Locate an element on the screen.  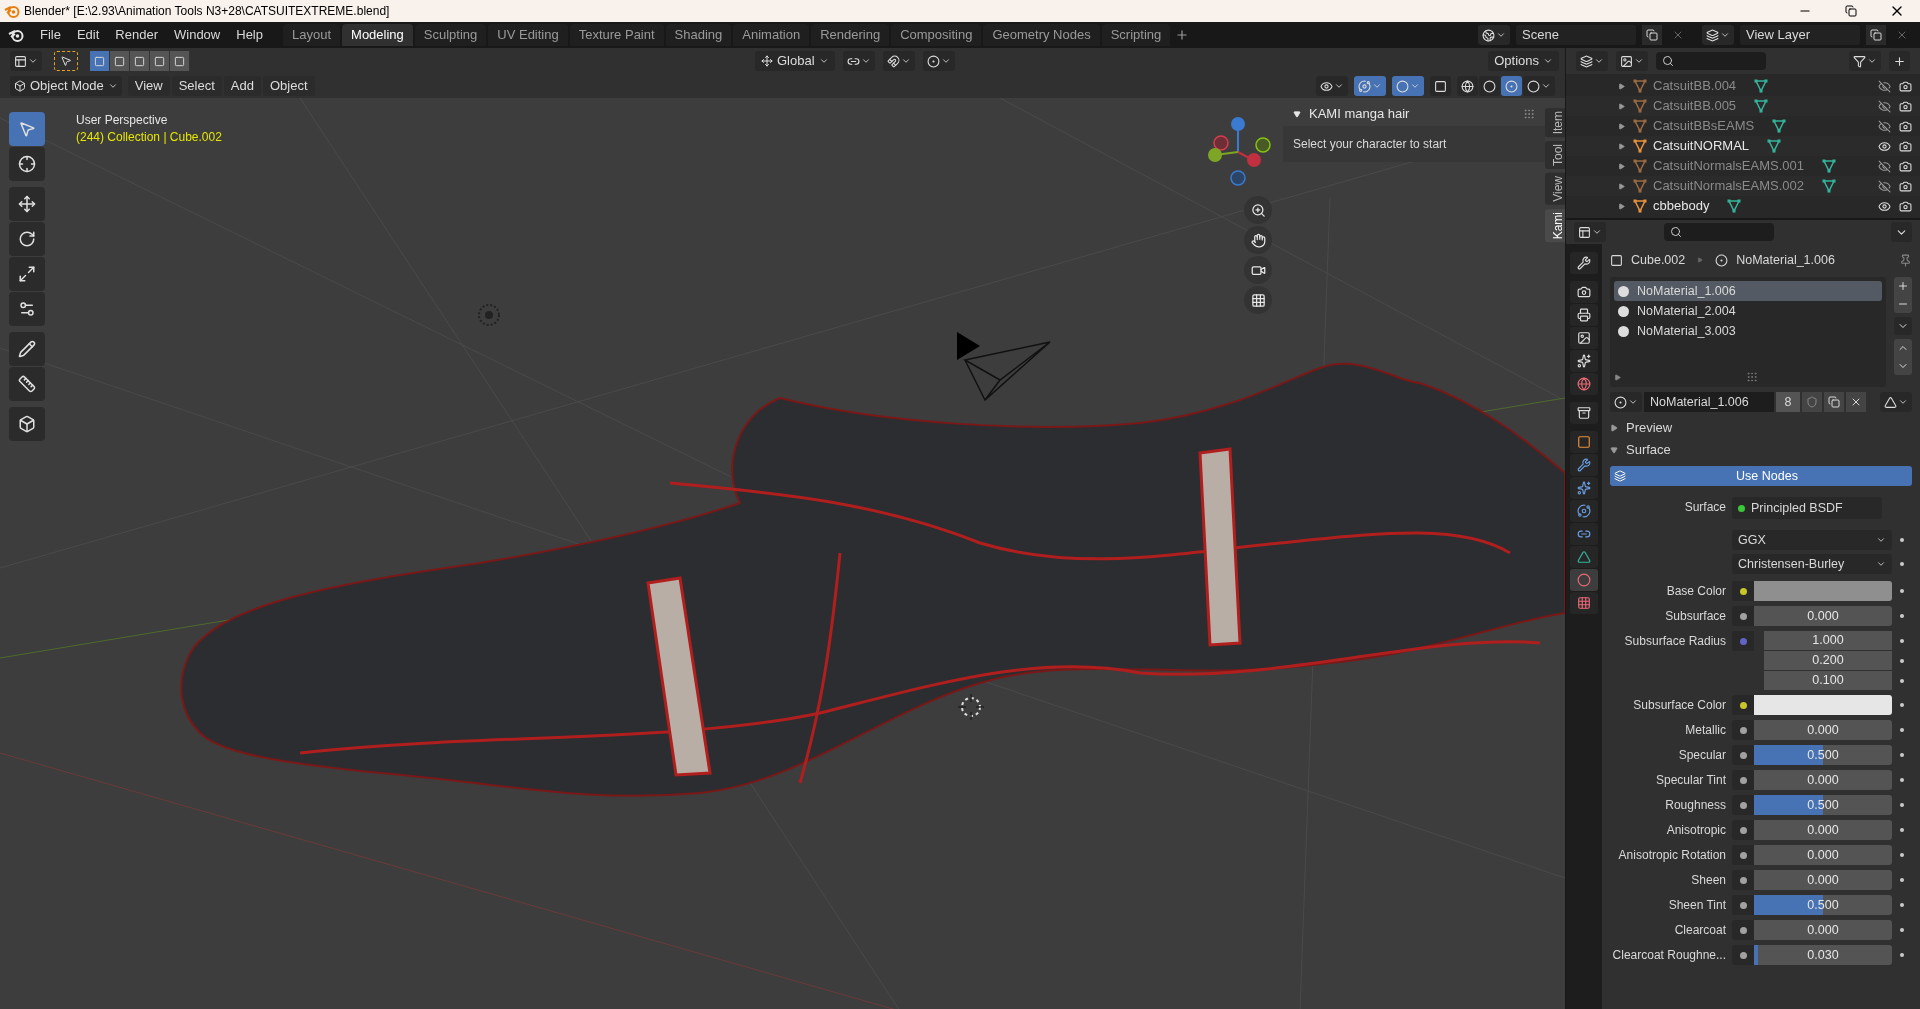
outliner-item: CatsuitNORMAL is located at coordinates (1701, 146).